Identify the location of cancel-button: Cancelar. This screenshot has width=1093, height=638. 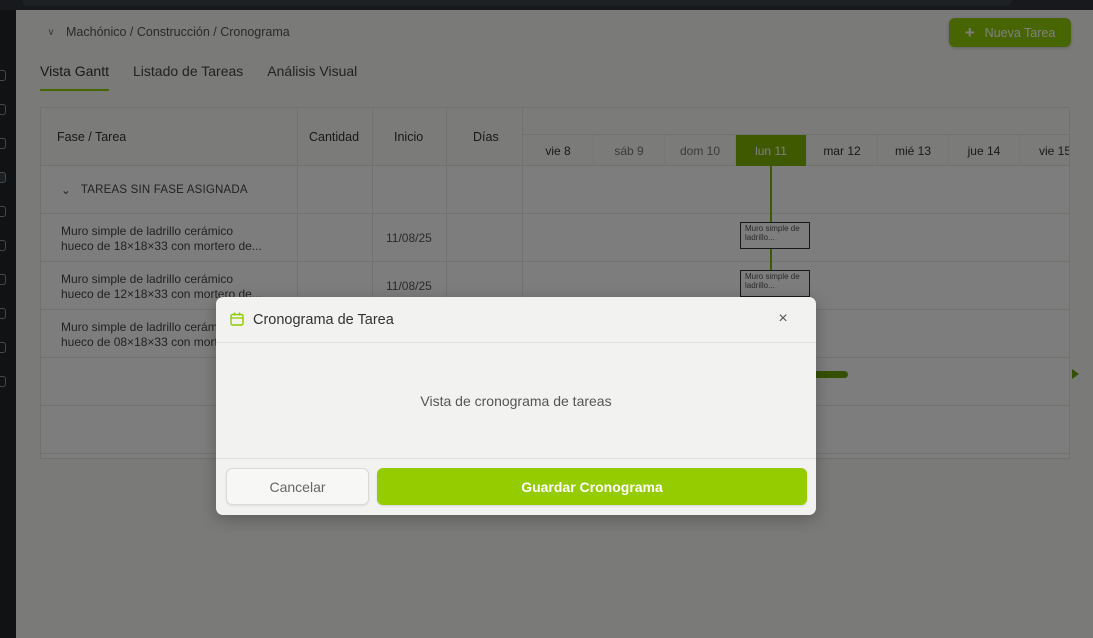
(297, 486).